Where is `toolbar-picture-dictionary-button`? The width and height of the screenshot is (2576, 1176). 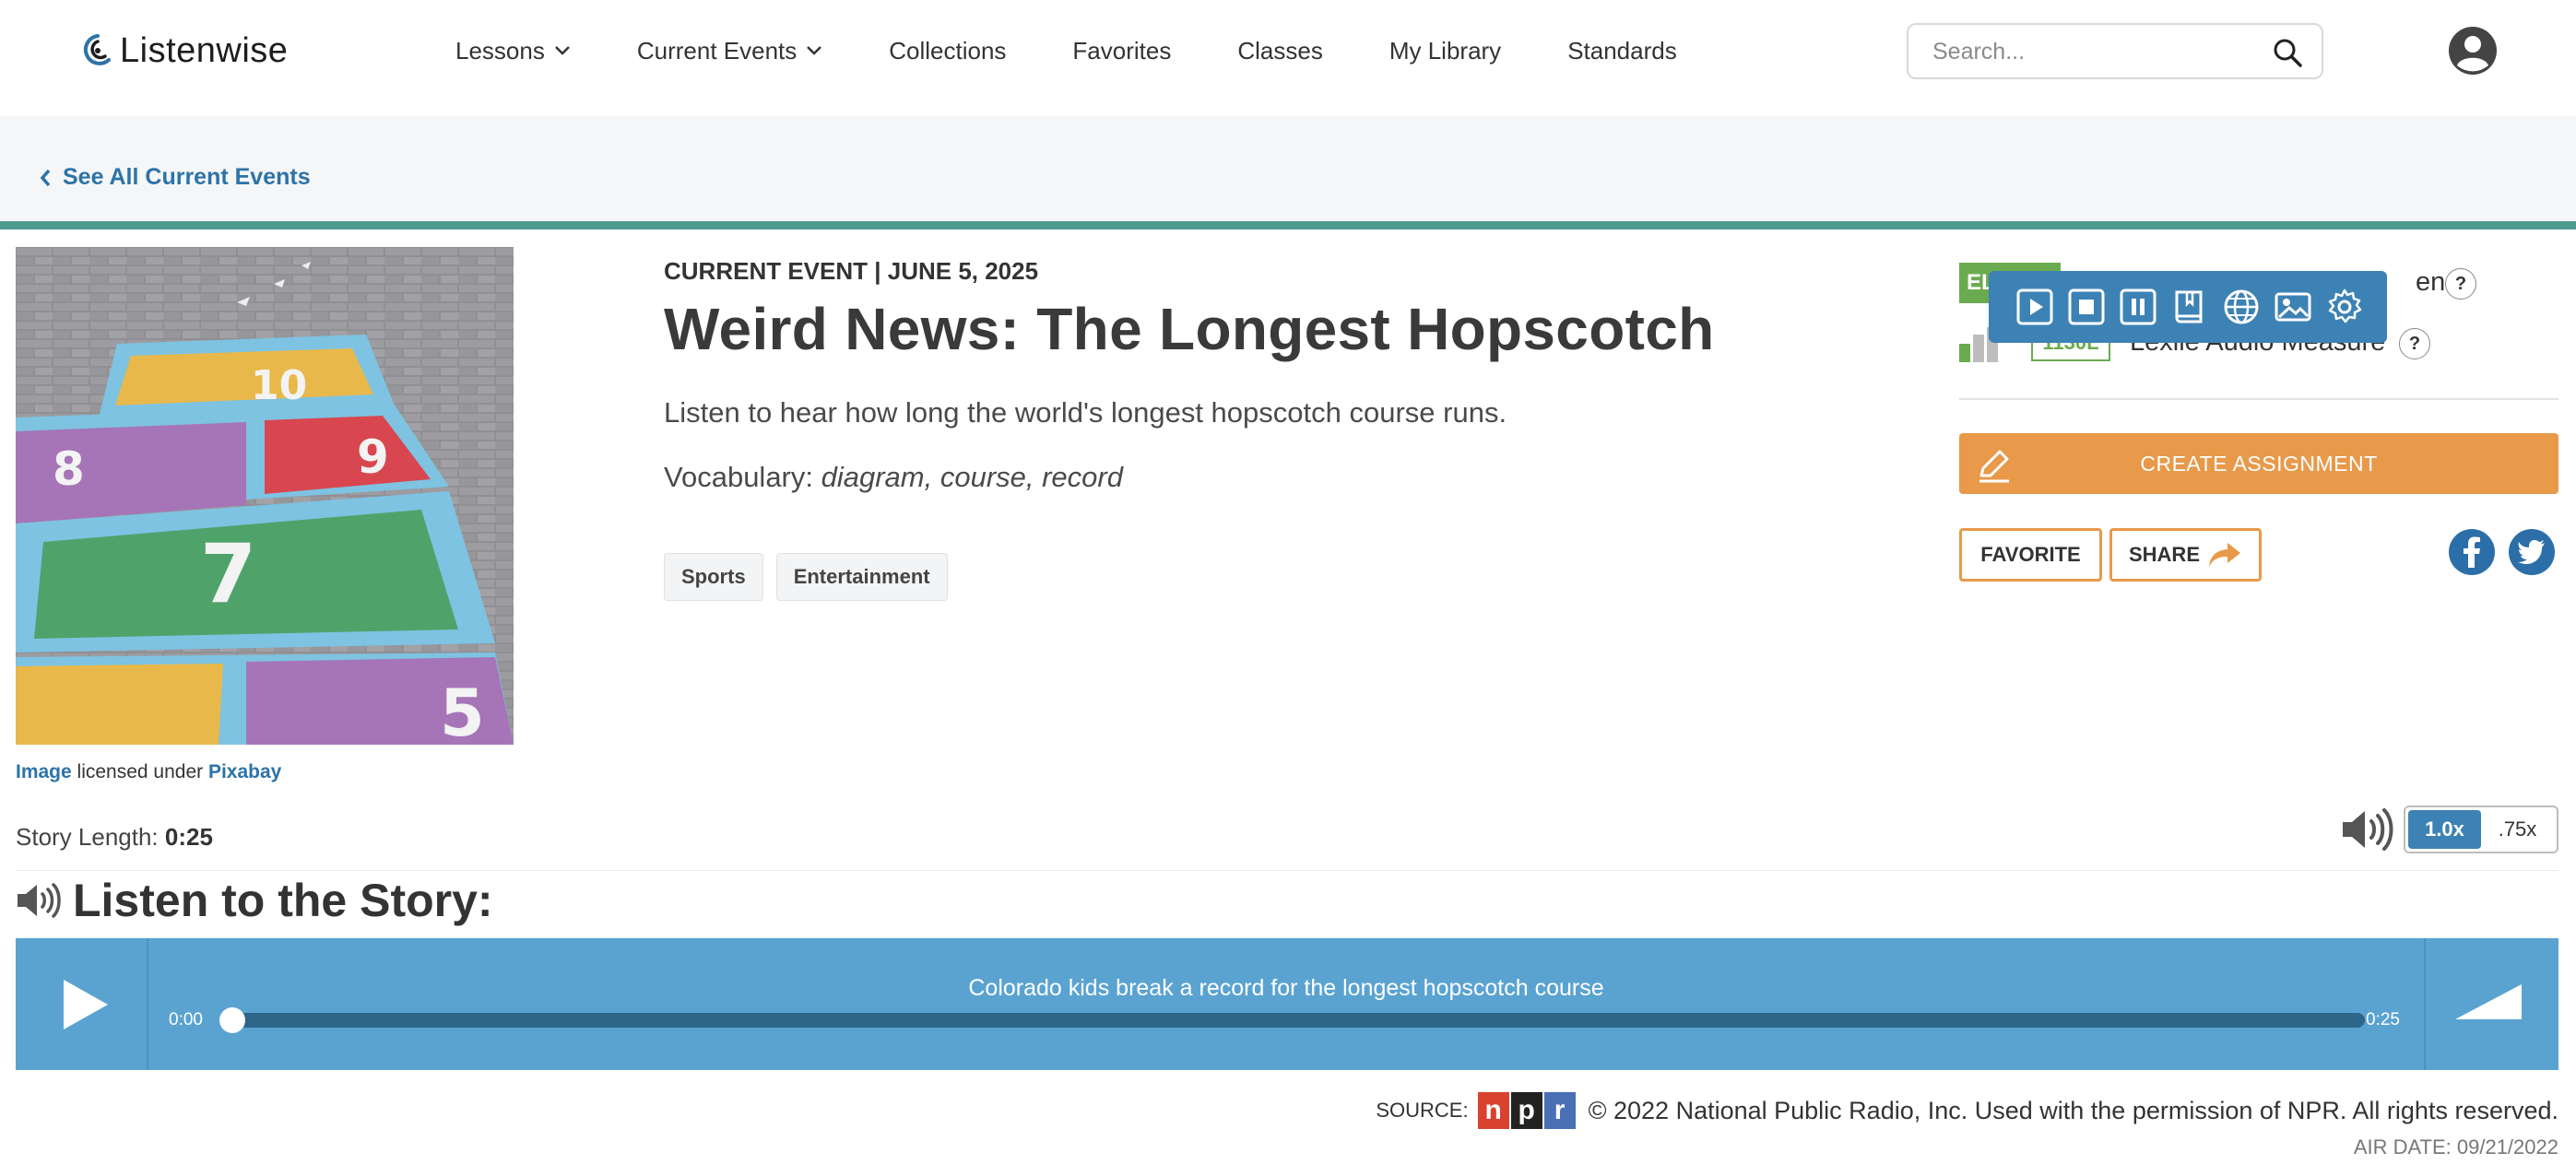
toolbar-picture-dictionary-button is located at coordinates (2293, 307).